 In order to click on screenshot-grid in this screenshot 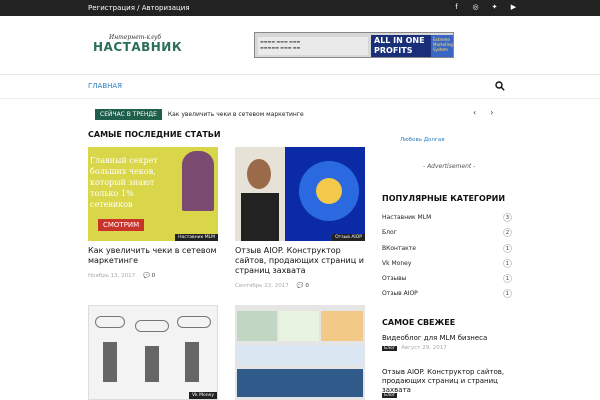, I will do `click(300, 354)`.